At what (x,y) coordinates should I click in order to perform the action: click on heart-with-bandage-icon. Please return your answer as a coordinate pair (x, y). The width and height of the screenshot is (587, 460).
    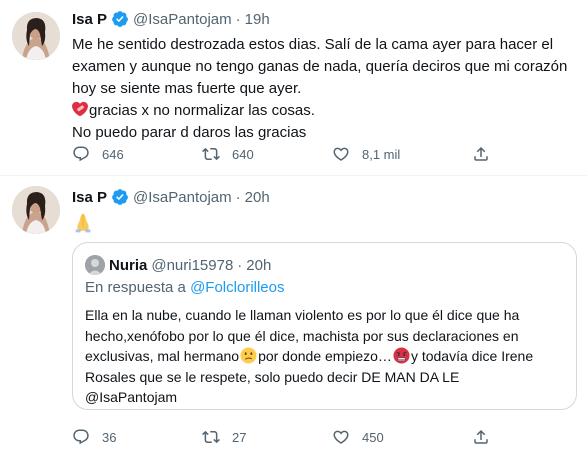
    Looking at the image, I should click on (80, 109).